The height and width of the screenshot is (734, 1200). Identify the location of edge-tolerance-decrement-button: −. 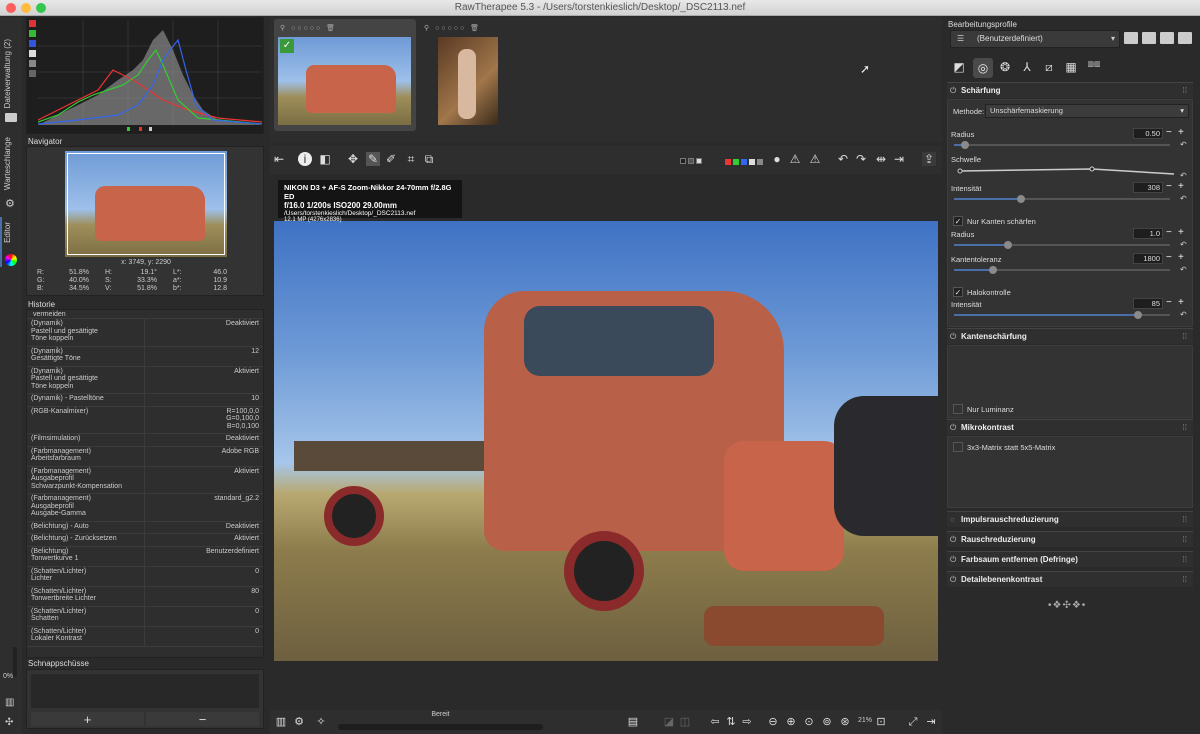
(1169, 258).